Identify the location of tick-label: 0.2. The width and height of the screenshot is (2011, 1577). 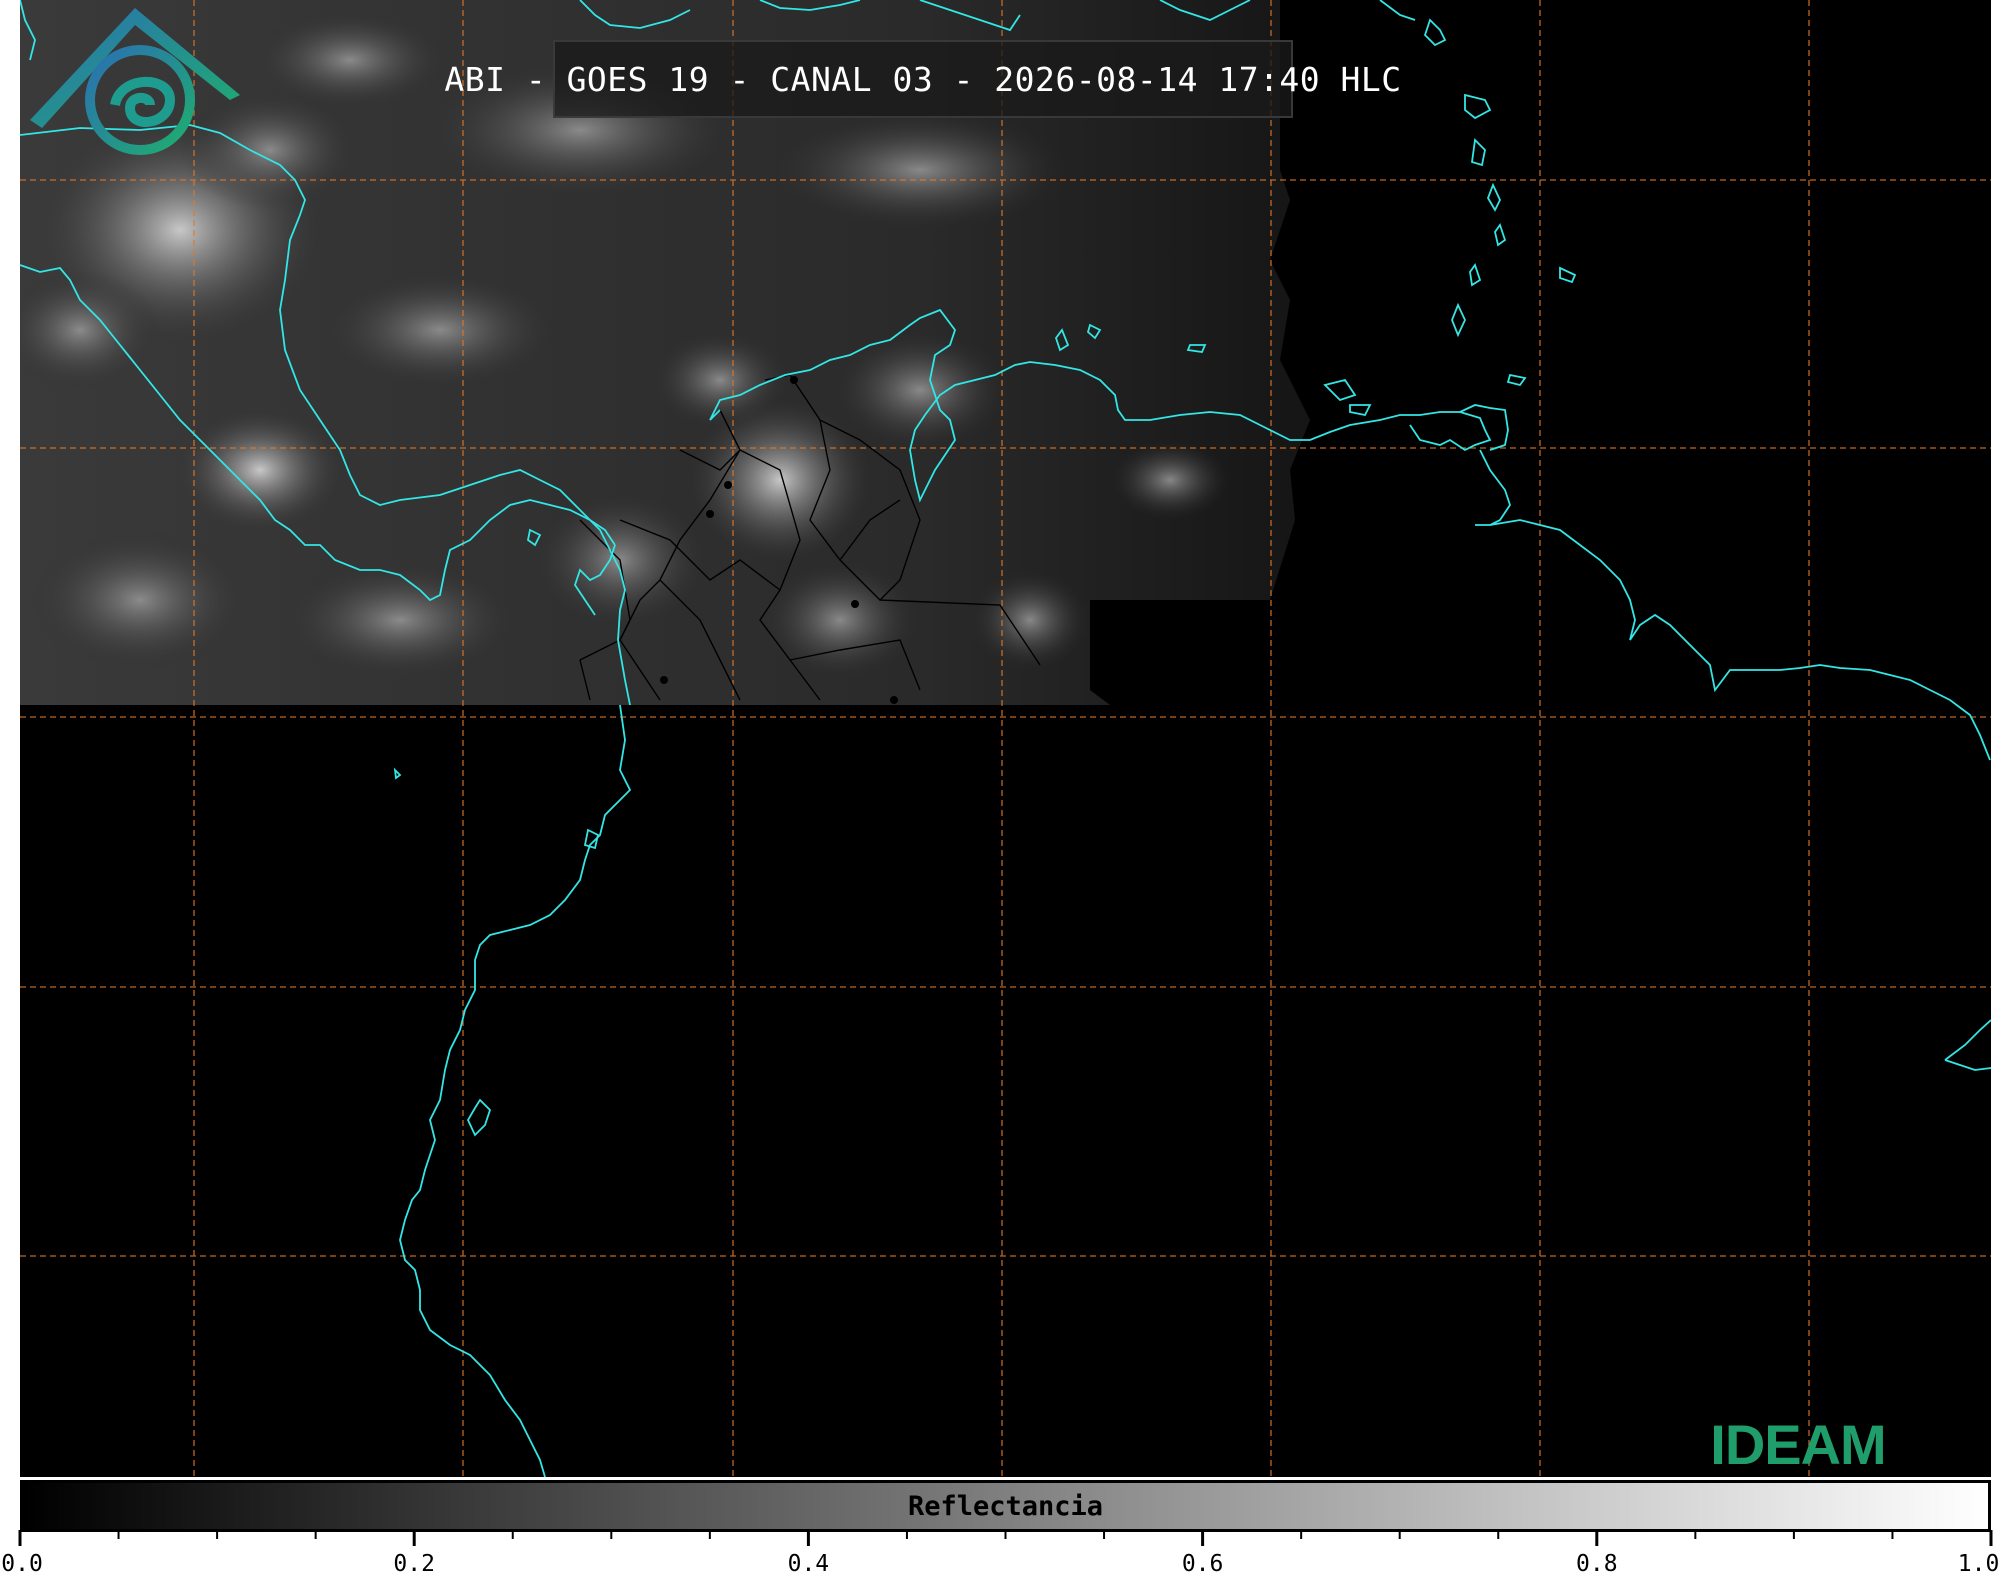
(414, 1564).